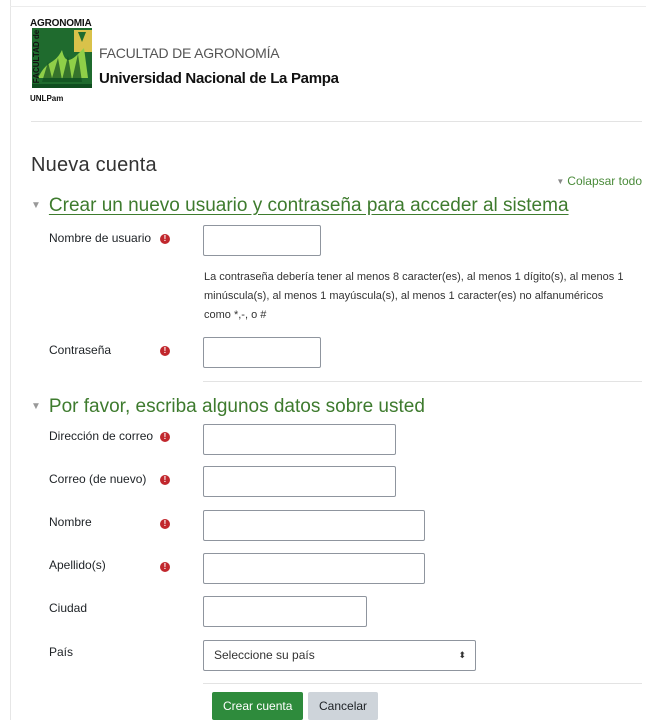  Describe the element at coordinates (462, 655) in the screenshot. I see `sort-arrows-icon: ⬍` at that location.